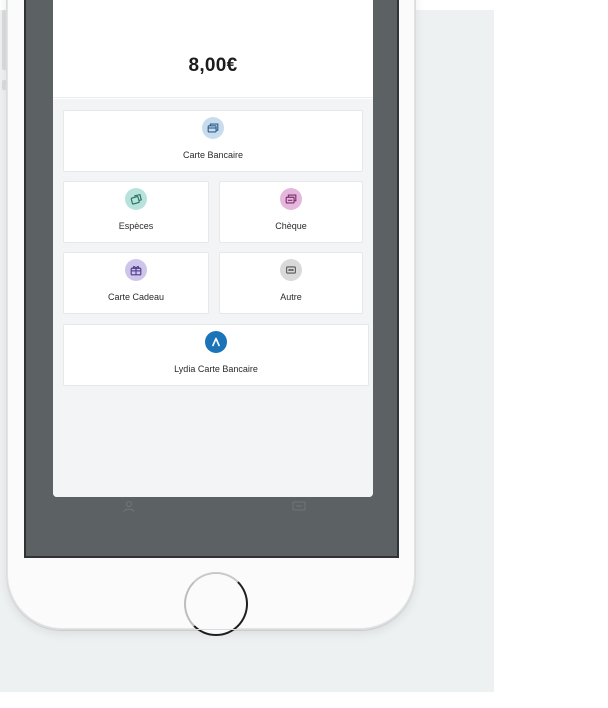 The width and height of the screenshot is (608, 708). What do you see at coordinates (136, 199) in the screenshot?
I see `cash-notes-icon` at bounding box center [136, 199].